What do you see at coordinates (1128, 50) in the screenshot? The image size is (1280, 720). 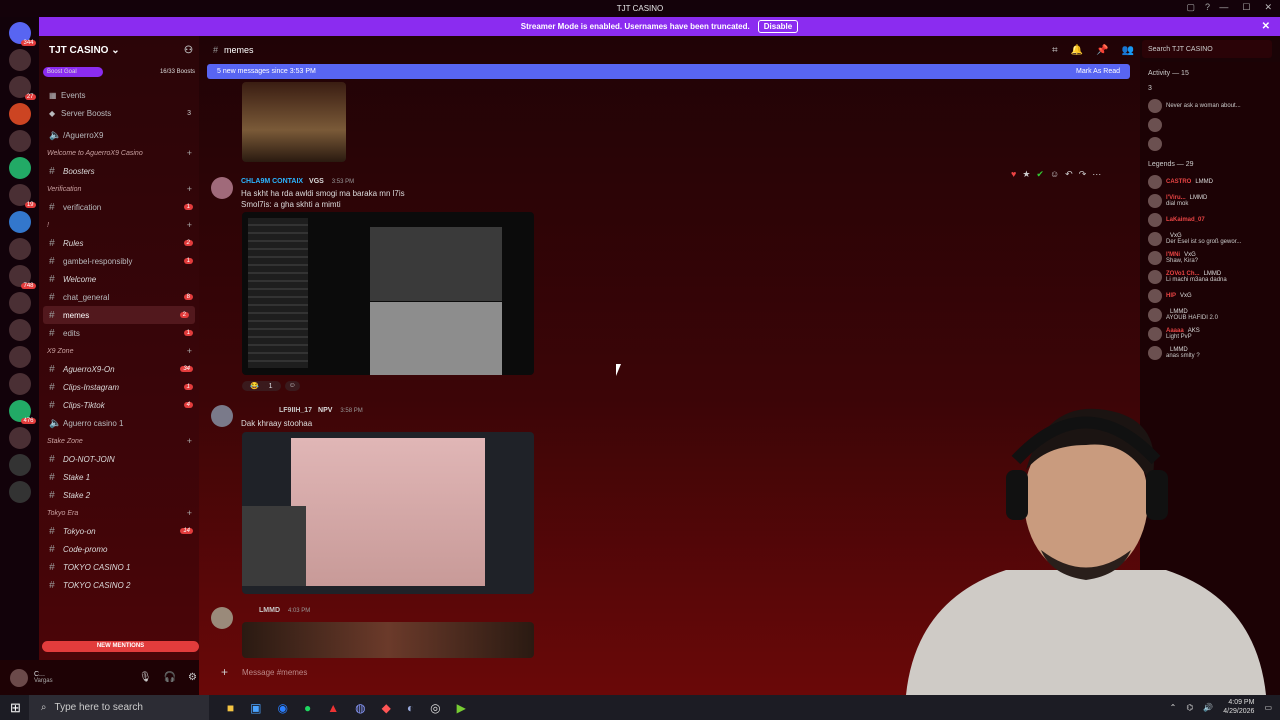 I see `member-list-icon: 👥` at bounding box center [1128, 50].